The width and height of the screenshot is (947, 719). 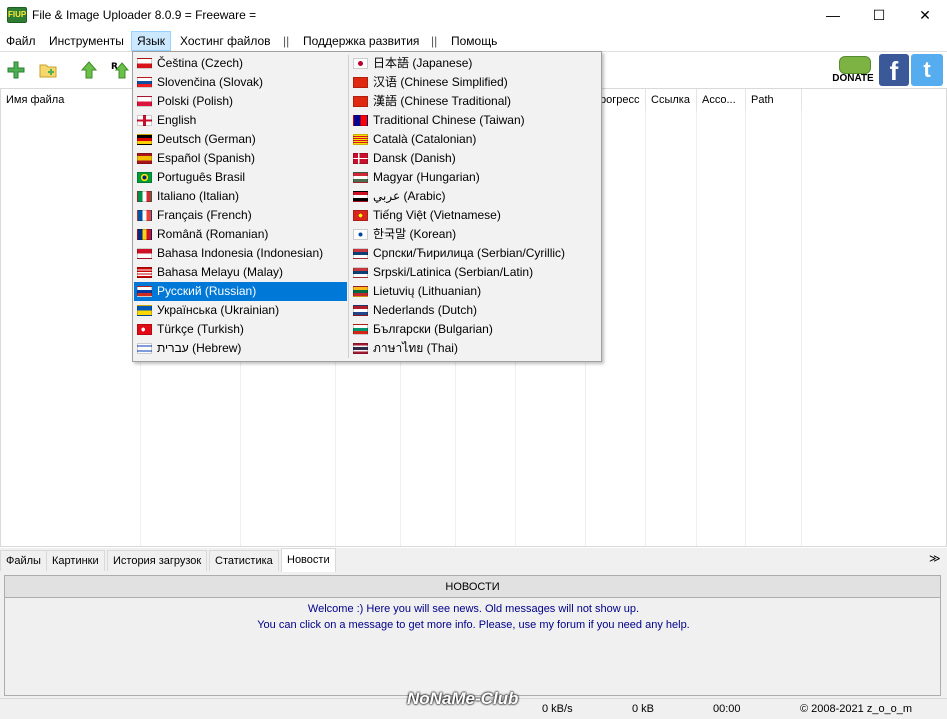 I want to click on language-item-indonesian: Bahasa Indonesia (Indonesian), so click(x=240, y=253).